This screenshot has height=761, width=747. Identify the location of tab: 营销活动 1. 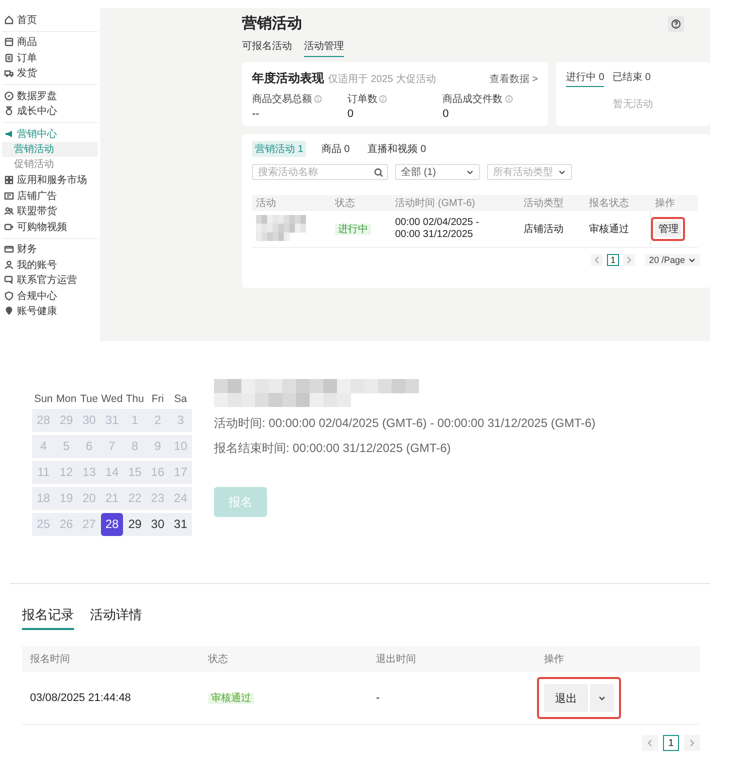
(279, 149).